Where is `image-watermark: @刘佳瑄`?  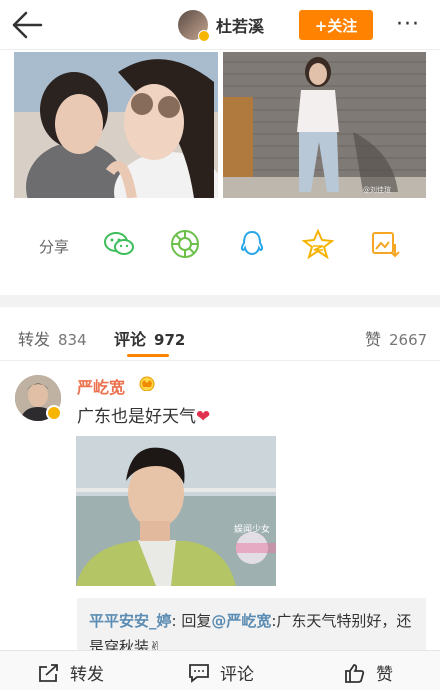
image-watermark: @刘佳瑄 is located at coordinates (377, 189).